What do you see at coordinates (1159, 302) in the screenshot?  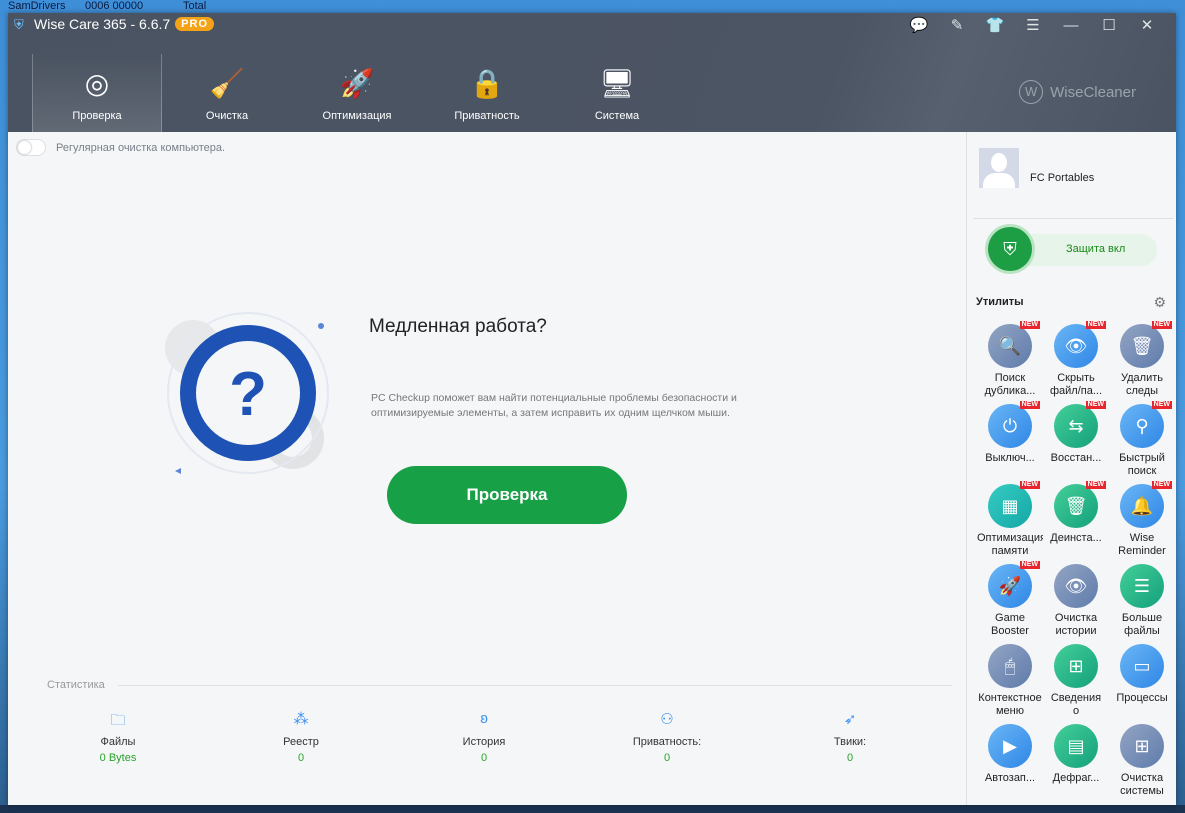 I see `gear-icon: ⚙` at bounding box center [1159, 302].